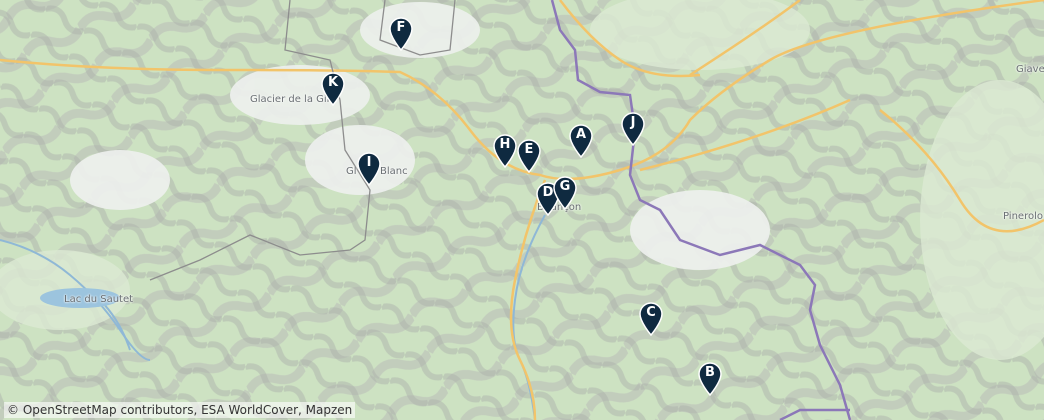 This screenshot has height=420, width=1044. What do you see at coordinates (565, 186) in the screenshot?
I see `marker-label: G` at bounding box center [565, 186].